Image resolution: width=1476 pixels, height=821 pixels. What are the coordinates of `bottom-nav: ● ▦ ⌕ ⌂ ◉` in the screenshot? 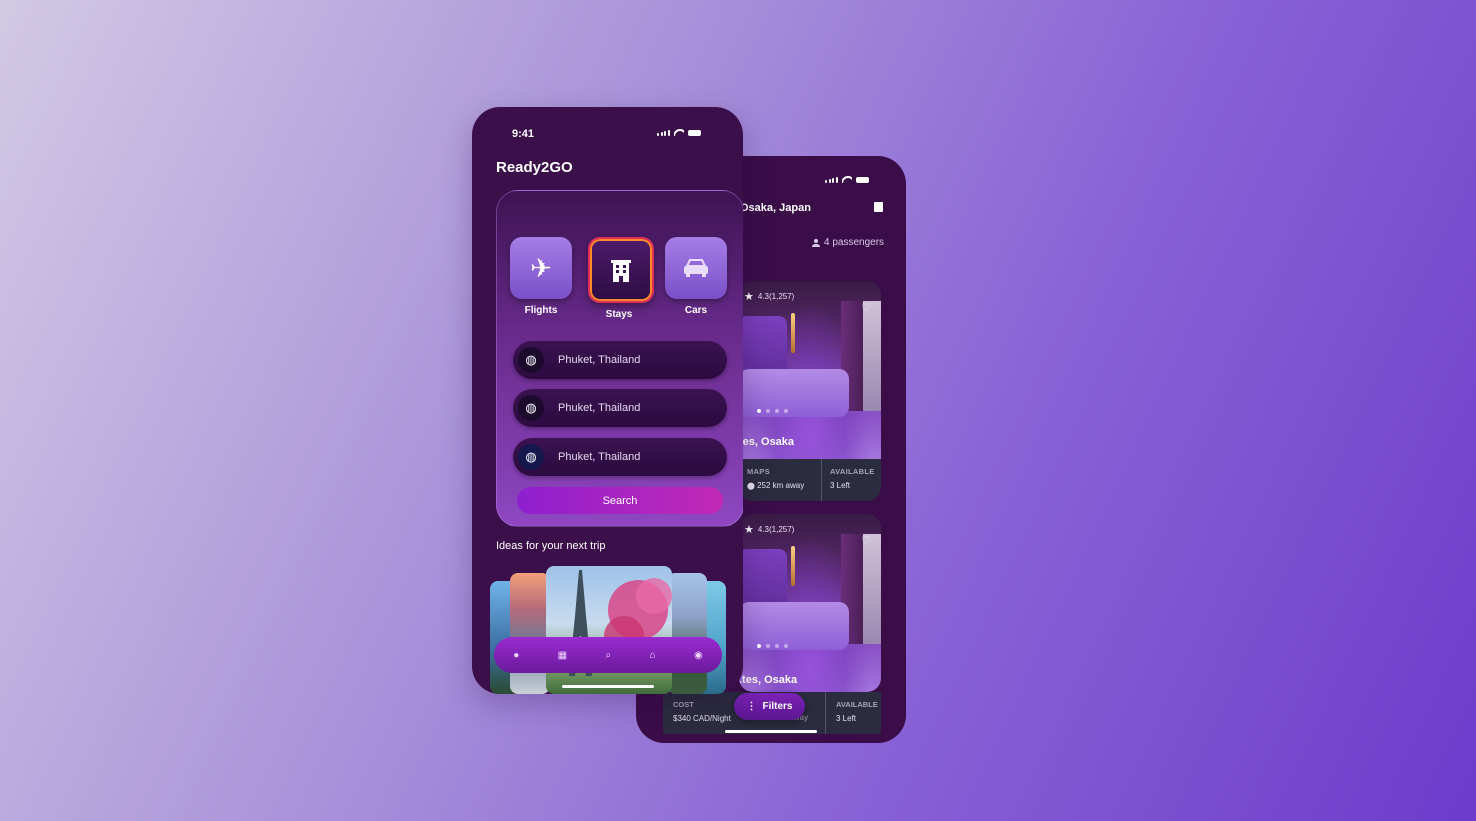 It's located at (608, 655).